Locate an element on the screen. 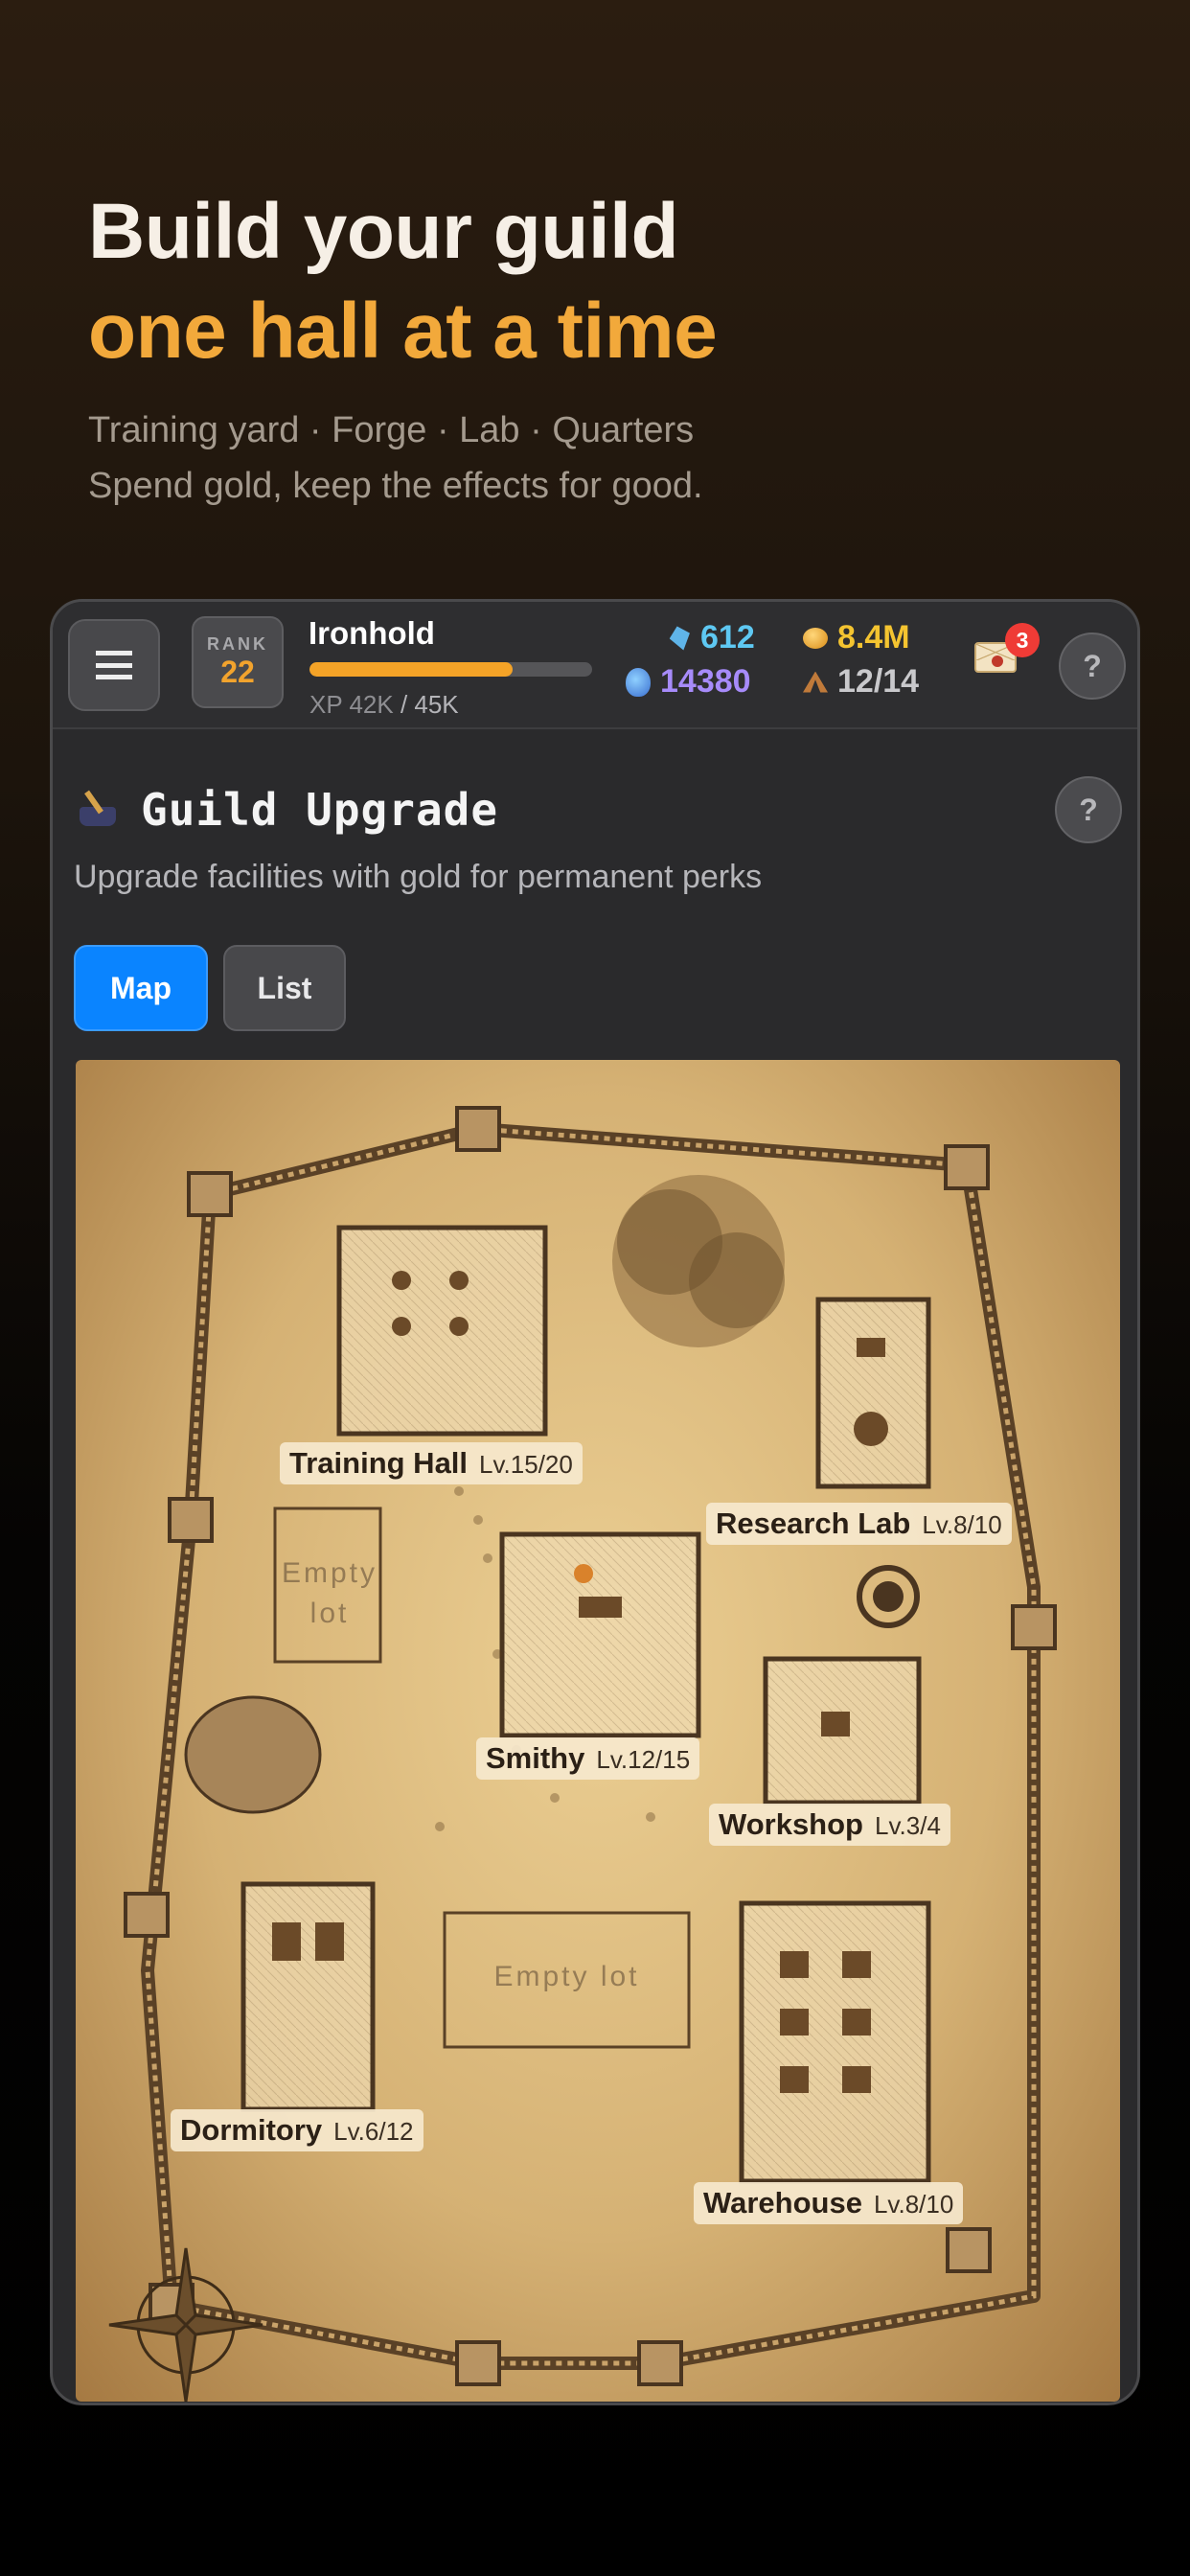  rank-label: RANK is located at coordinates (238, 644).